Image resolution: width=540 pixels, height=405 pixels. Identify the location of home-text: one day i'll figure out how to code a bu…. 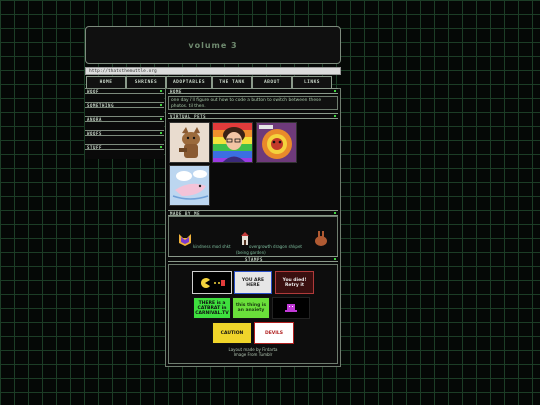
(253, 103).